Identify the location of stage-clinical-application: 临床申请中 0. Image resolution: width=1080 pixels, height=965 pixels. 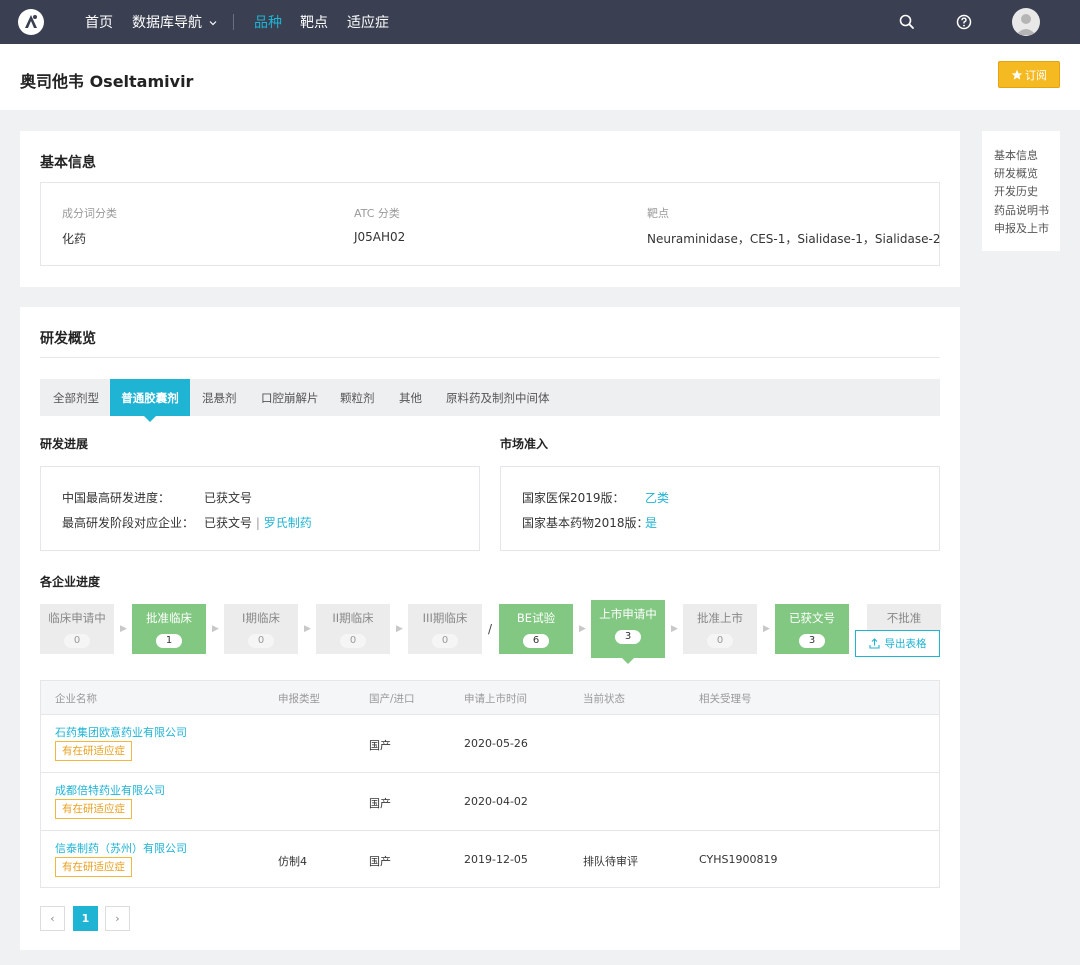
(77, 629).